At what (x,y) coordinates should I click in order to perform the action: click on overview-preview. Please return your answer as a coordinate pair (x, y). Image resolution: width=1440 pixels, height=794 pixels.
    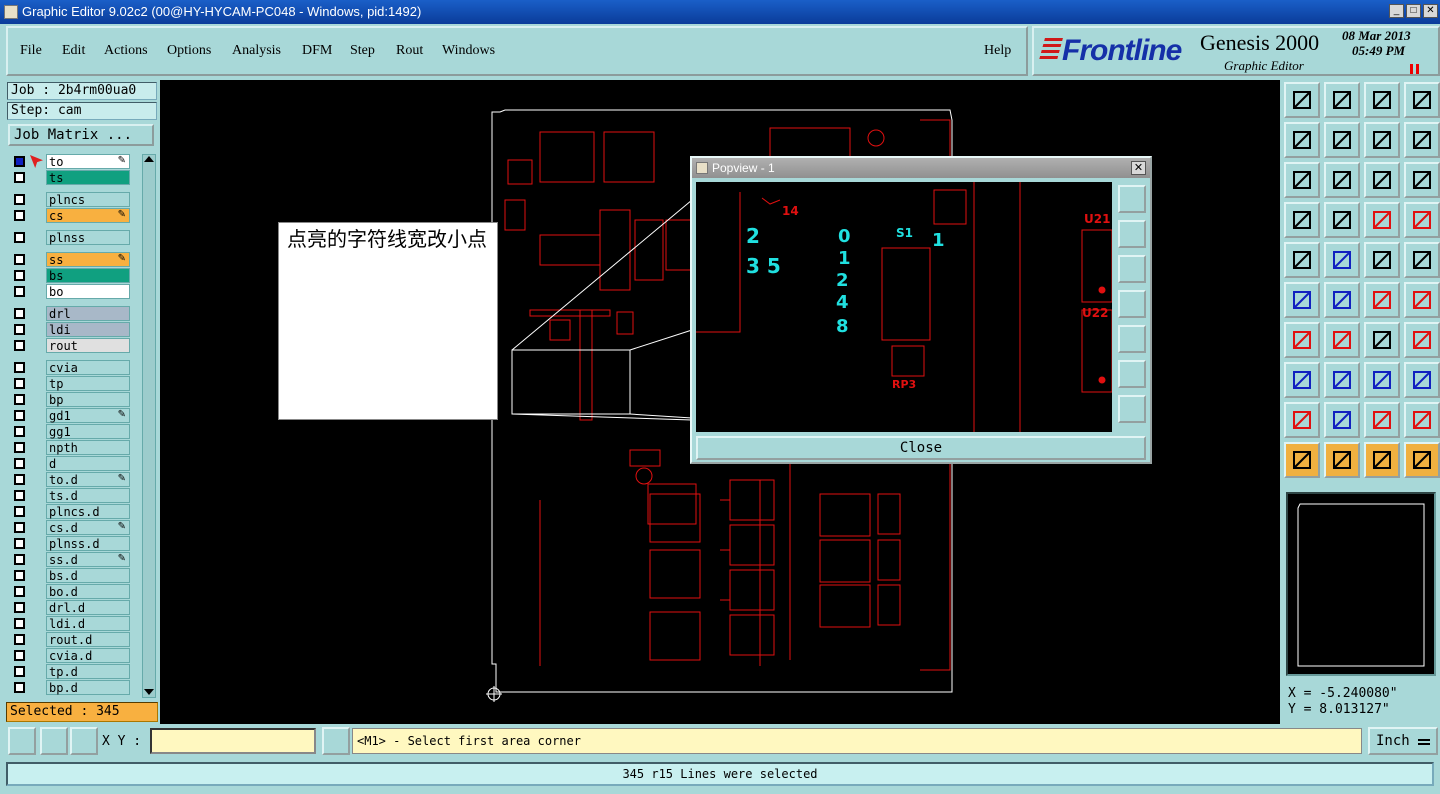
    Looking at the image, I should click on (1361, 584).